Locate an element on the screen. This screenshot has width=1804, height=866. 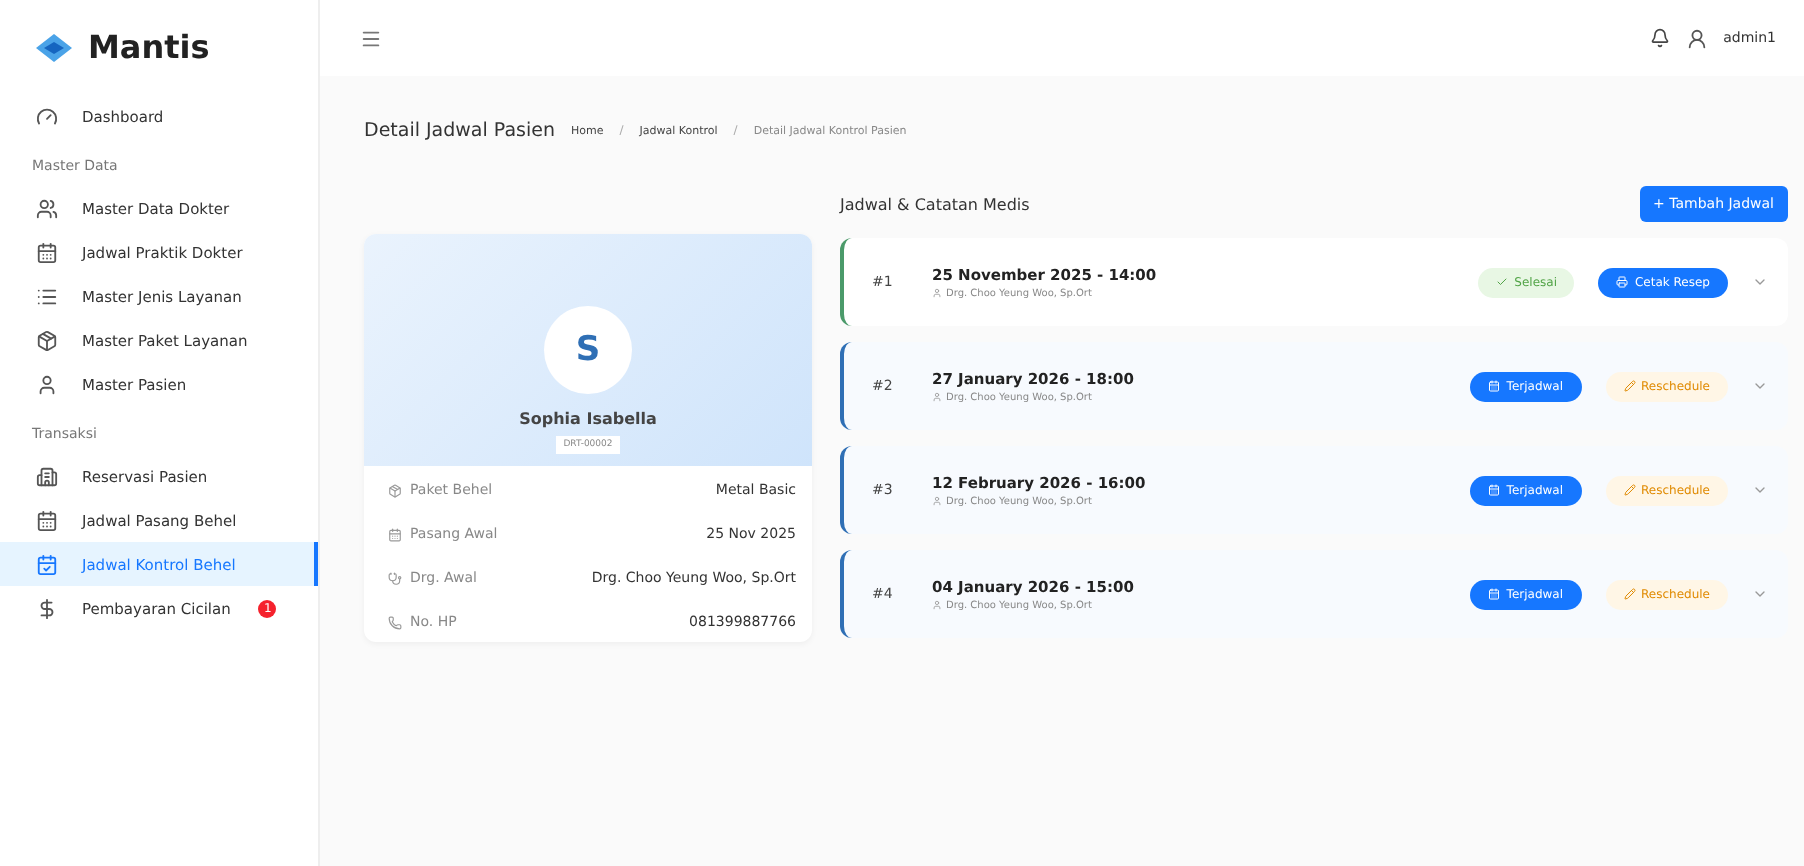
page-title: Detail Jadwal Pasien is located at coordinates (459, 131).